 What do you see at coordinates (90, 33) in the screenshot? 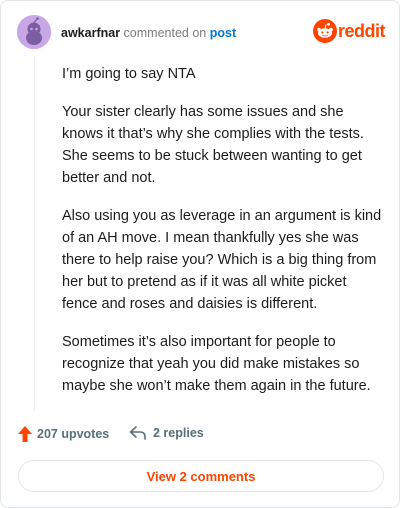
I see `username-link: awkarfnar` at bounding box center [90, 33].